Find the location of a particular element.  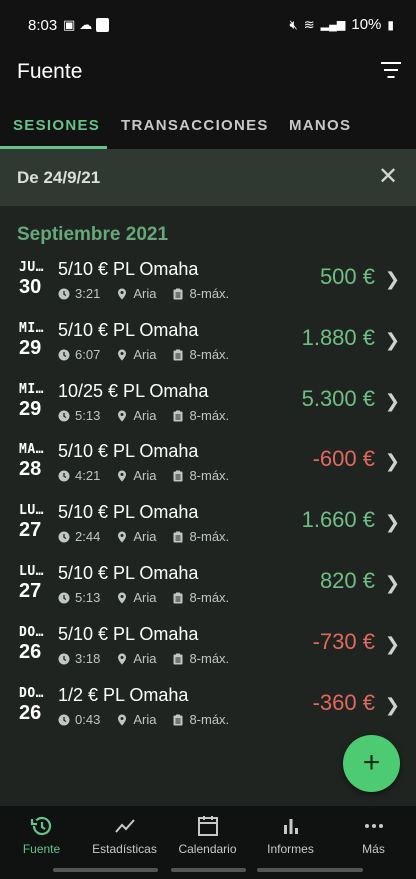

session-duration: 6:07 is located at coordinates (88, 354).